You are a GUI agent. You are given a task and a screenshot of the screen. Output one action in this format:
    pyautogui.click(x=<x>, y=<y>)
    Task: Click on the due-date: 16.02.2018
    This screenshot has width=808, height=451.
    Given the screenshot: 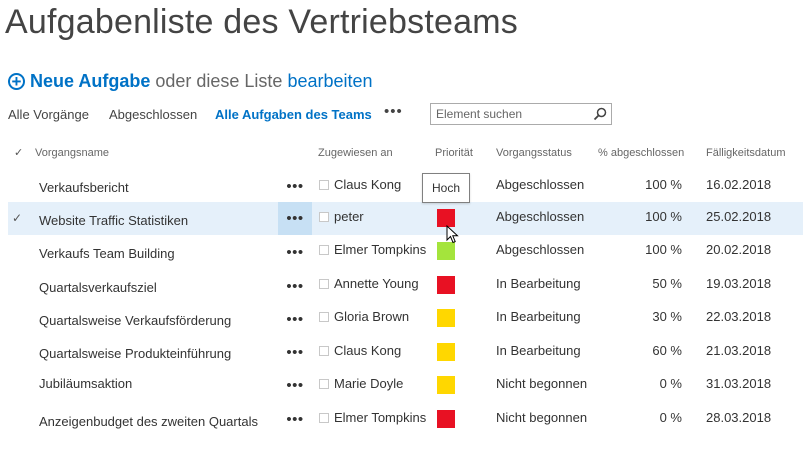 What is the action you would take?
    pyautogui.click(x=739, y=184)
    